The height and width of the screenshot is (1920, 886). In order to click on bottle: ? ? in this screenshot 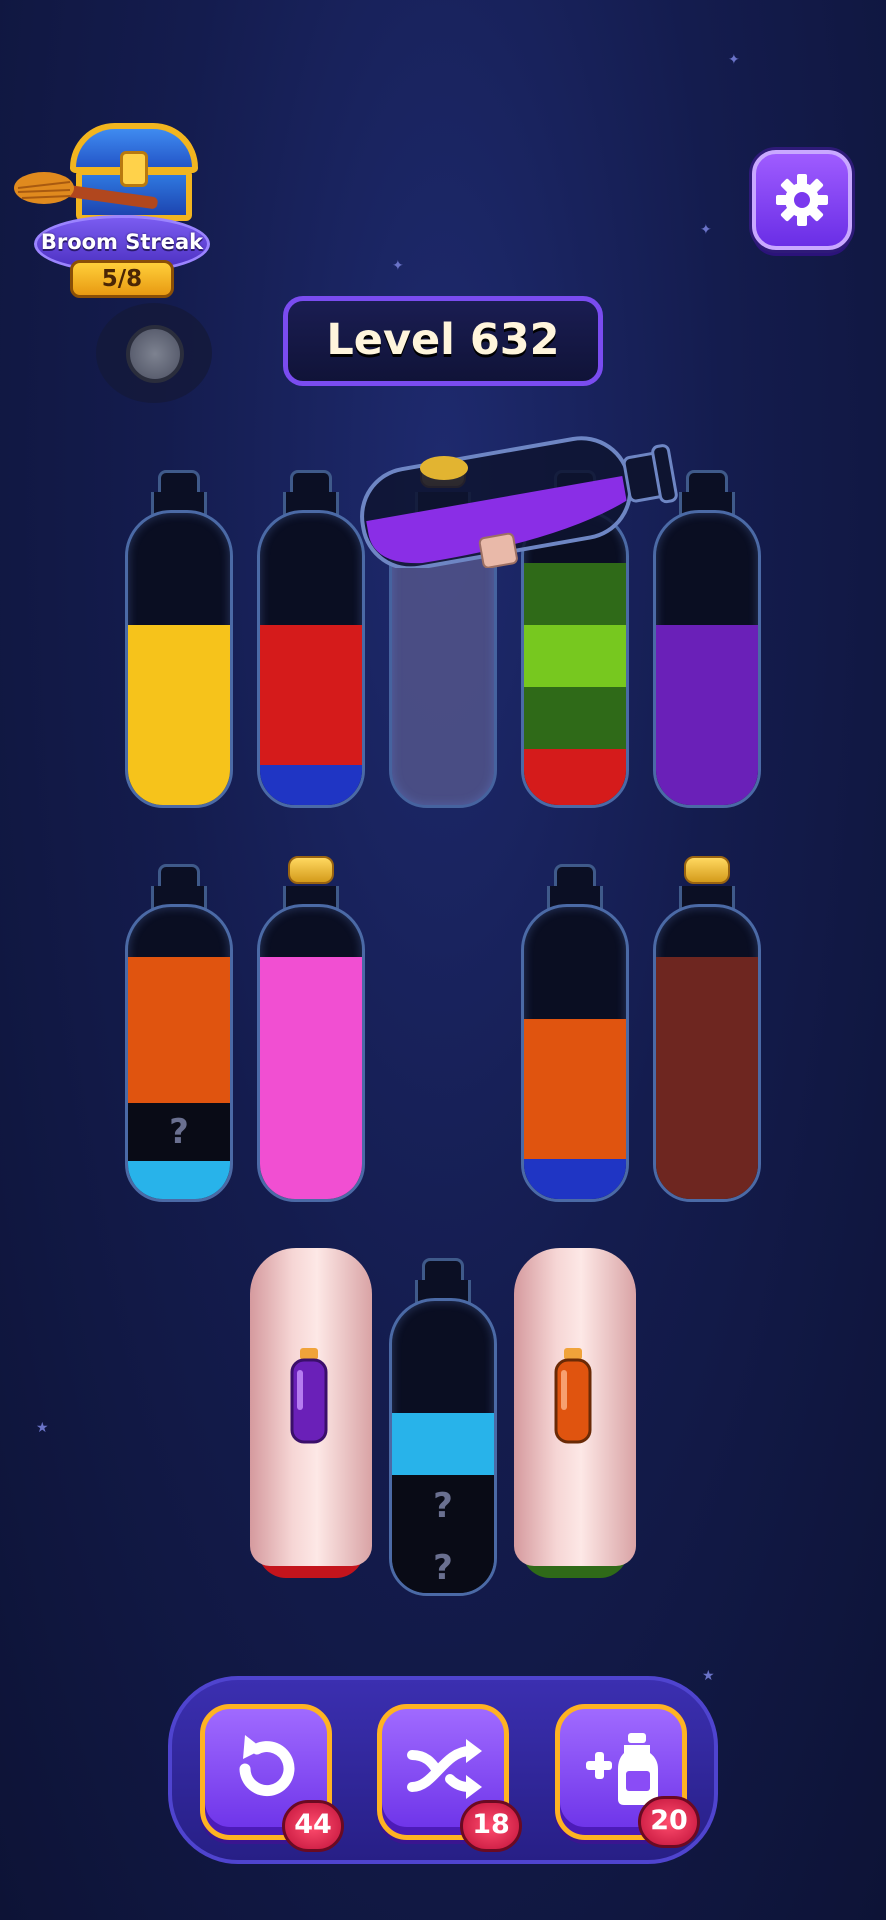, I will do `click(443, 1427)`.